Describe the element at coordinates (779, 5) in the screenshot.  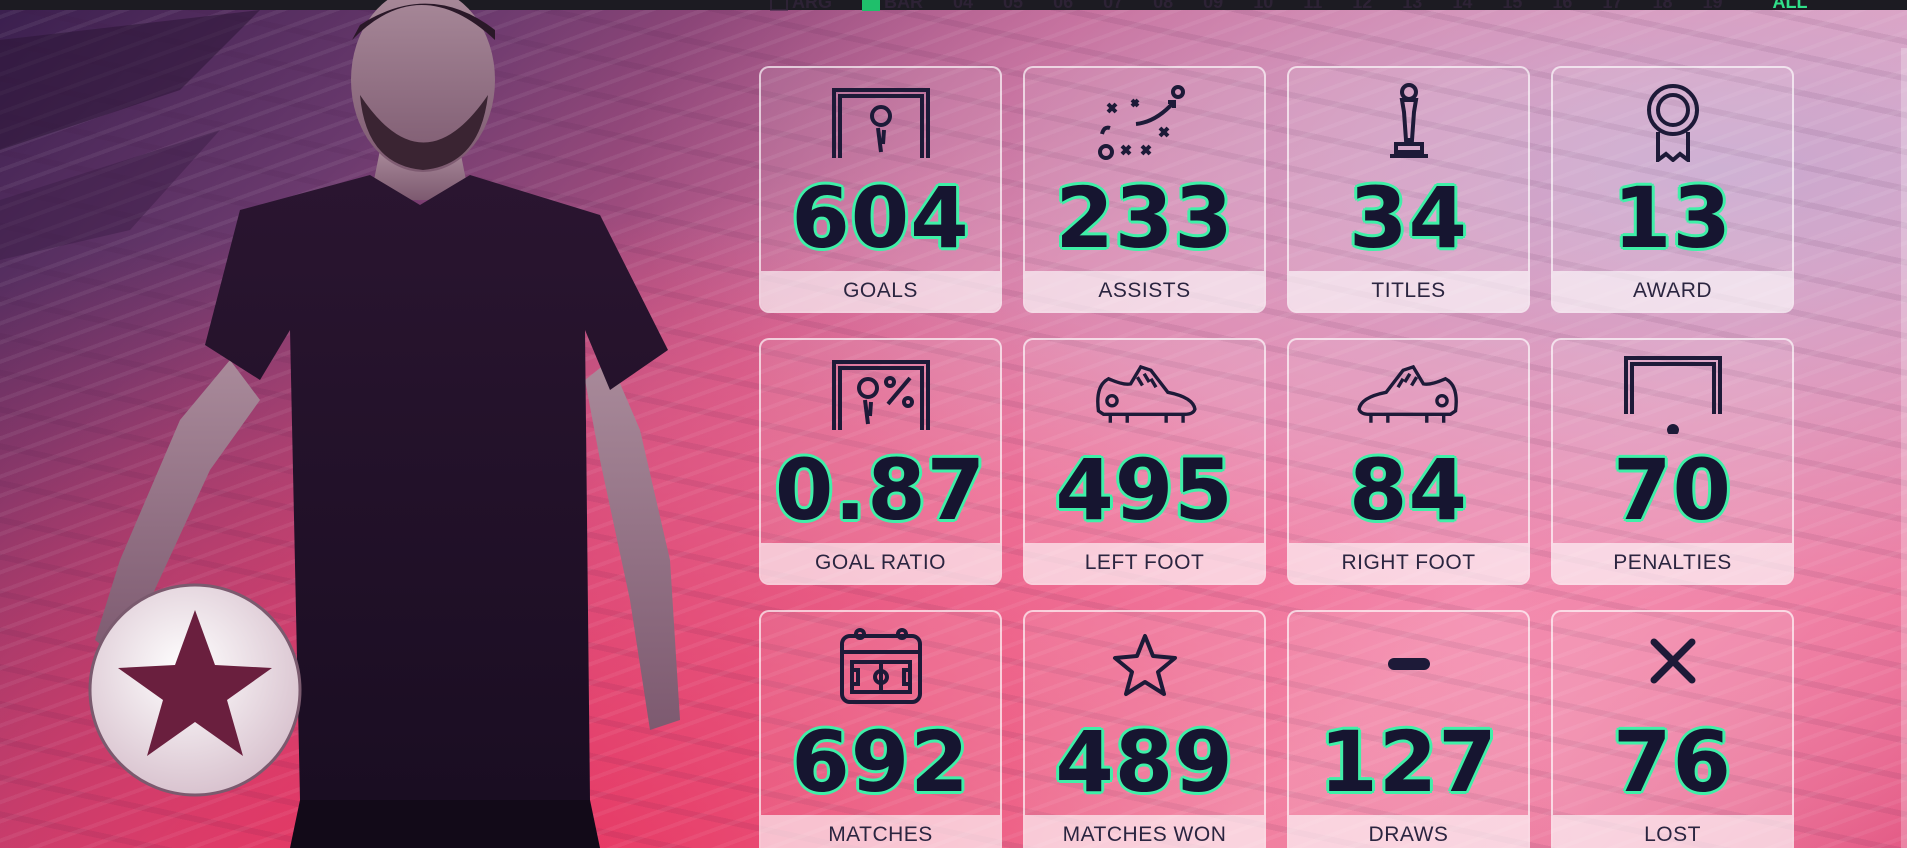
I see `checkbox-icon` at that location.